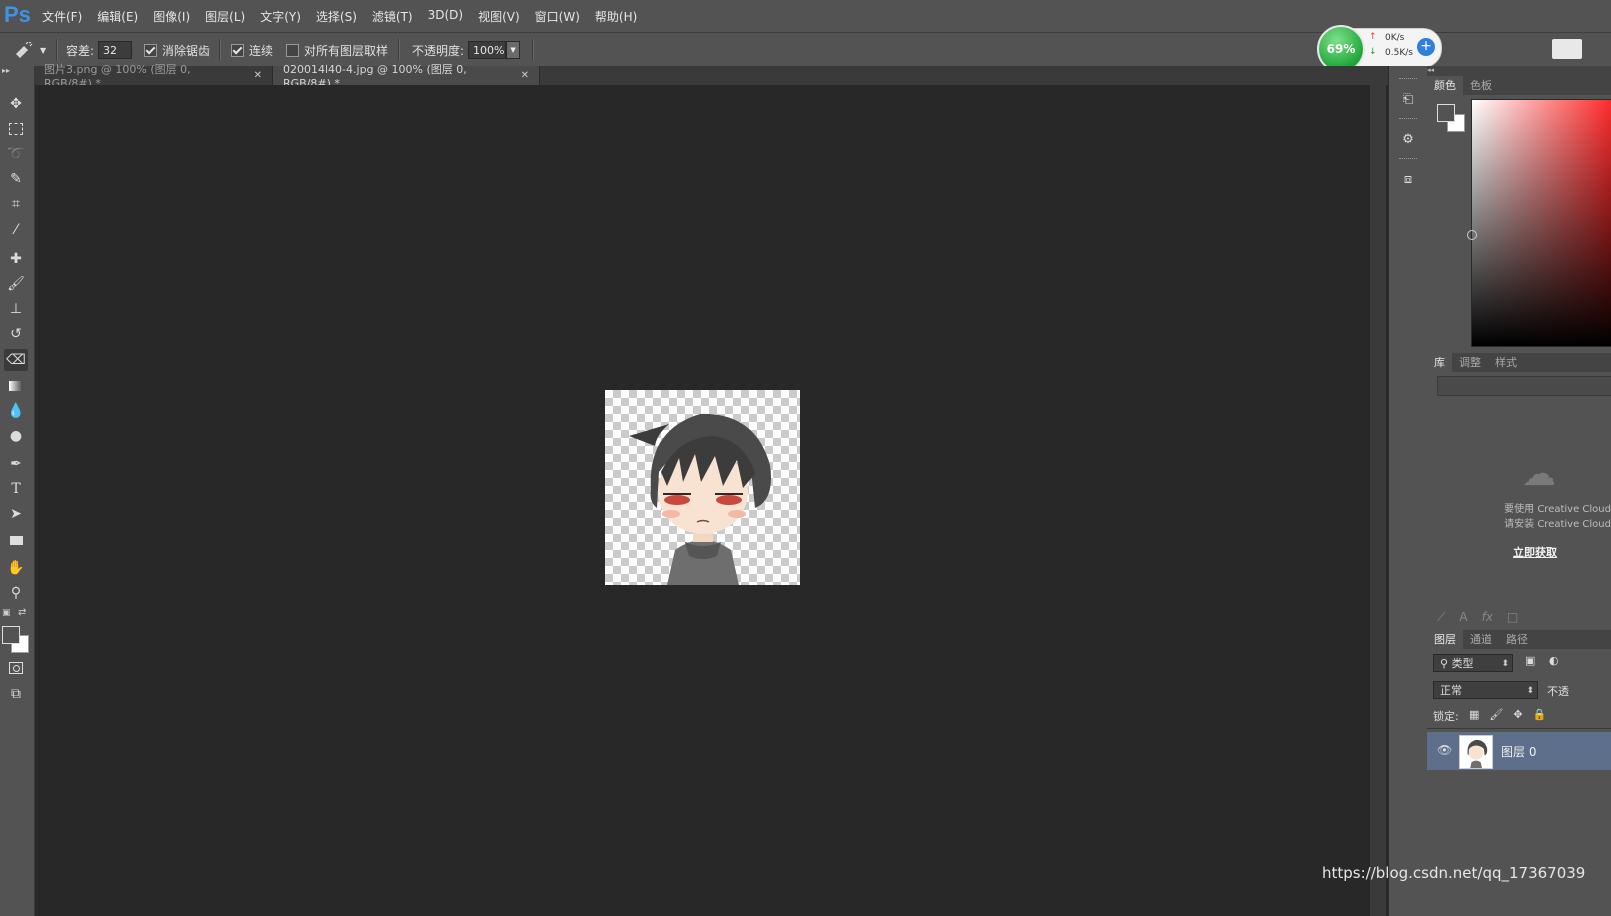 The width and height of the screenshot is (1611, 916). What do you see at coordinates (16, 360) in the screenshot?
I see `eraser-tool-icon: ⌫` at bounding box center [16, 360].